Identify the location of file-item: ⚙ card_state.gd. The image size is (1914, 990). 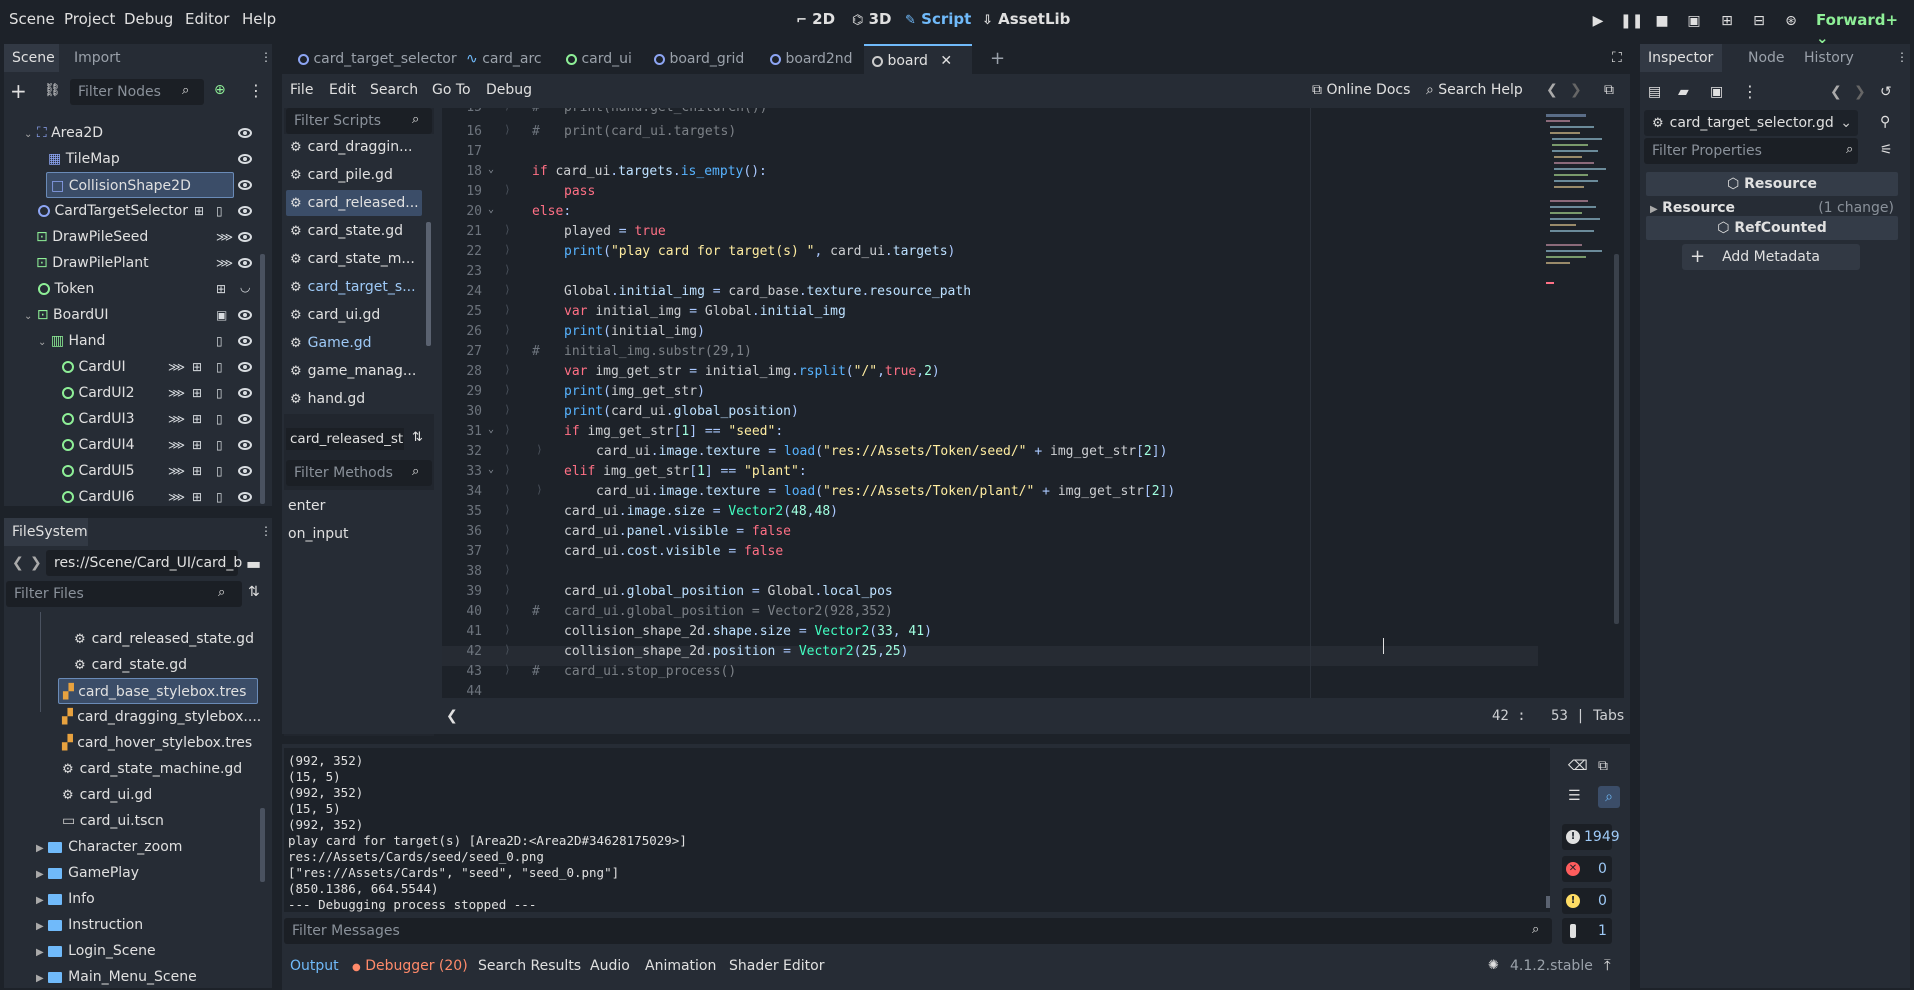
(128, 665).